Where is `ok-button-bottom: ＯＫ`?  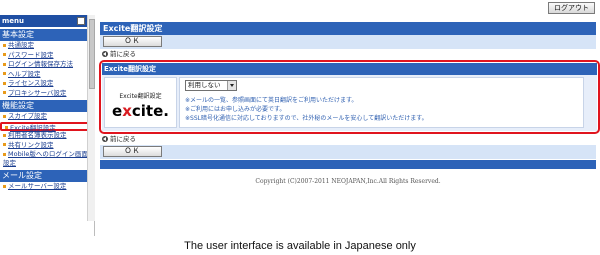 ok-button-bottom: ＯＫ is located at coordinates (132, 151).